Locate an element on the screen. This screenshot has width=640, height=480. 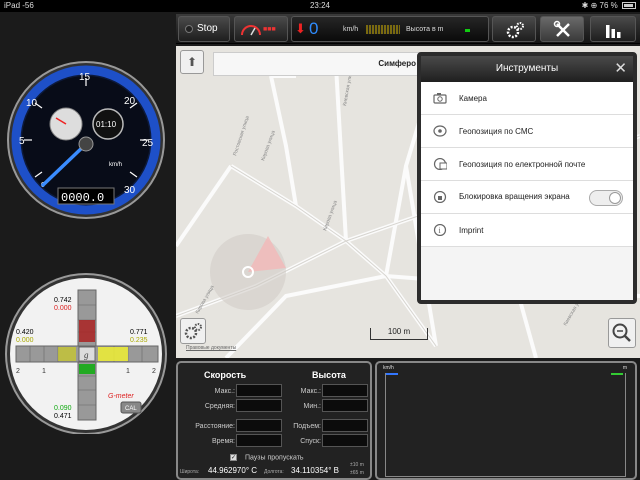
altitude-label: Высота в m is located at coordinates (425, 29).